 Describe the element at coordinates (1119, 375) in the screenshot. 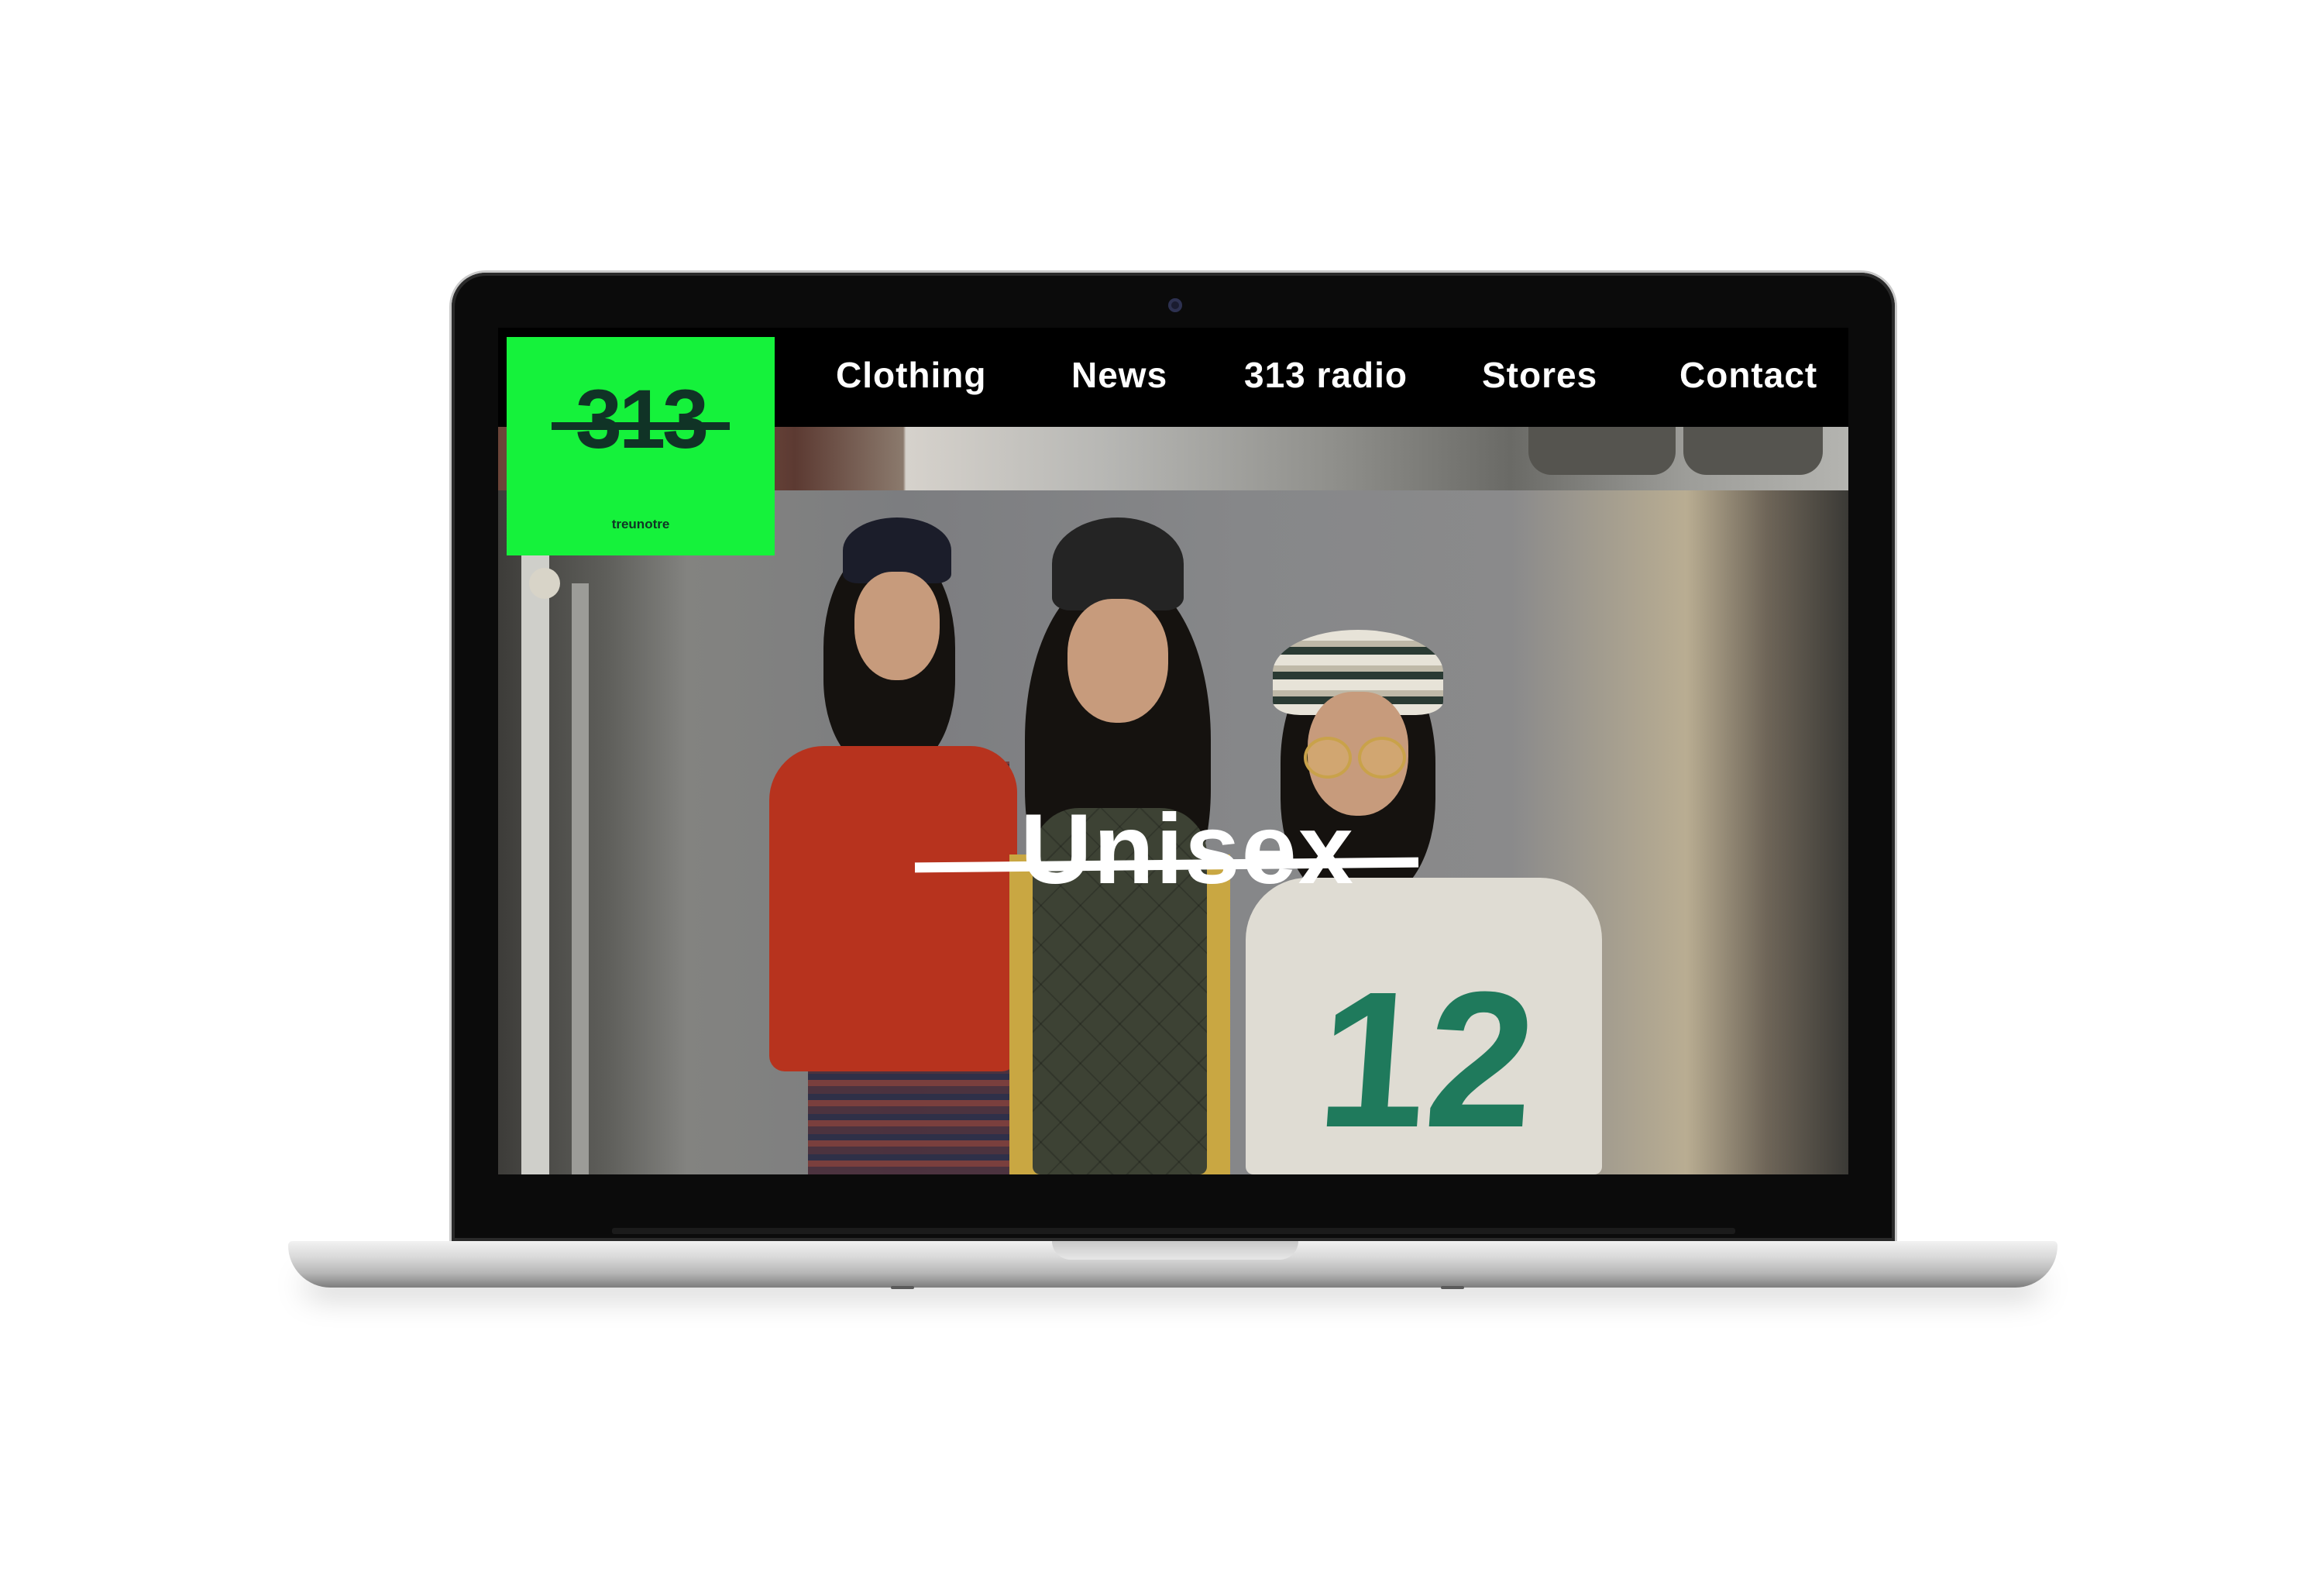

I see `nav-news: News` at that location.